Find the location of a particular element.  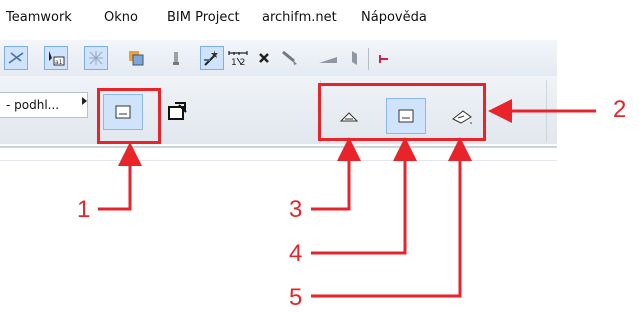

callout-number-3: 3 is located at coordinates (296, 209).